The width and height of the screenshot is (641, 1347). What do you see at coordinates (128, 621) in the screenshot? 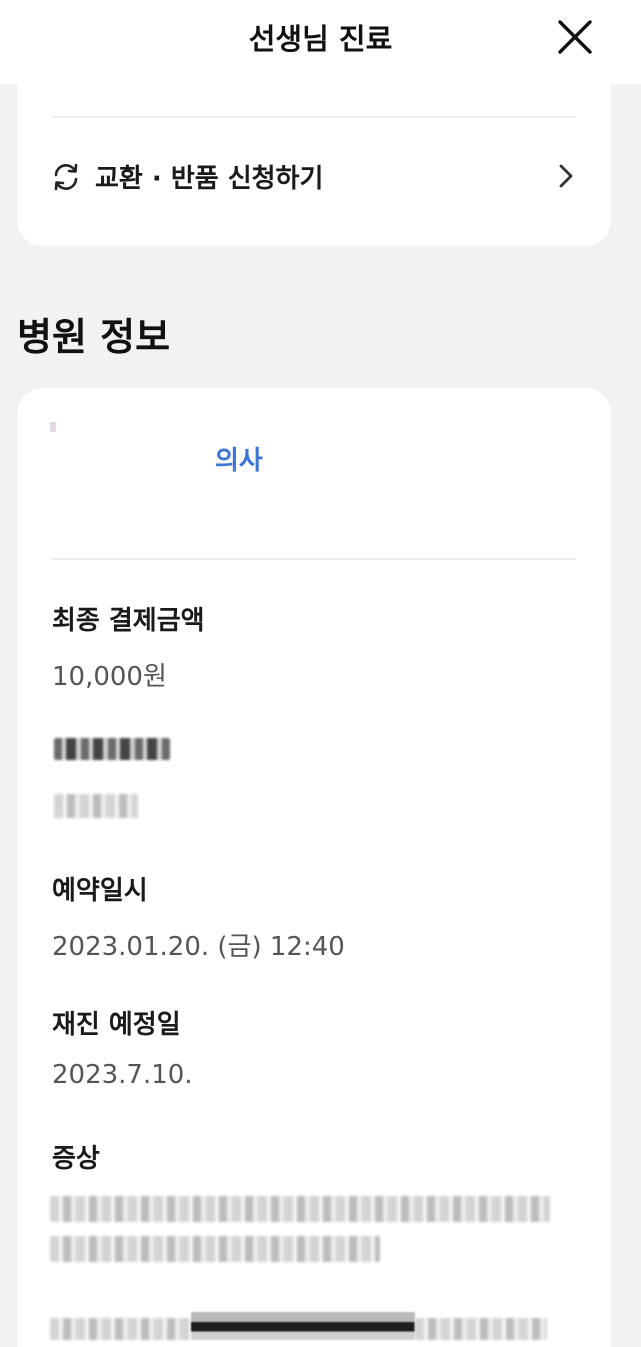
I see `payment-label: 최종 결제금액` at bounding box center [128, 621].